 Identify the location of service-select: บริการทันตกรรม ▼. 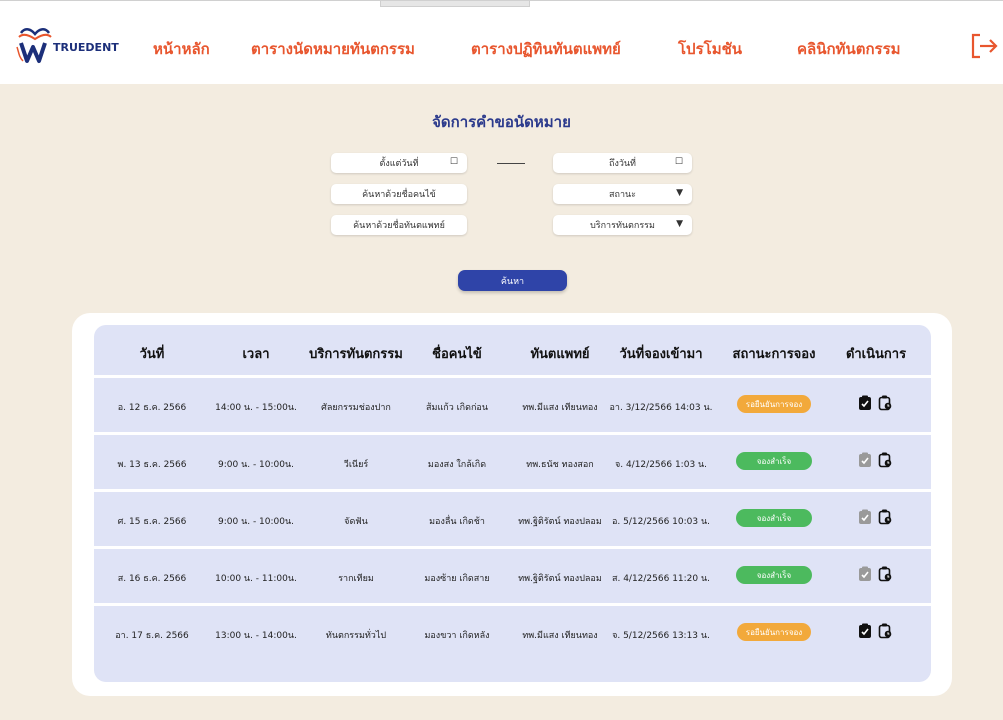
(622, 225).